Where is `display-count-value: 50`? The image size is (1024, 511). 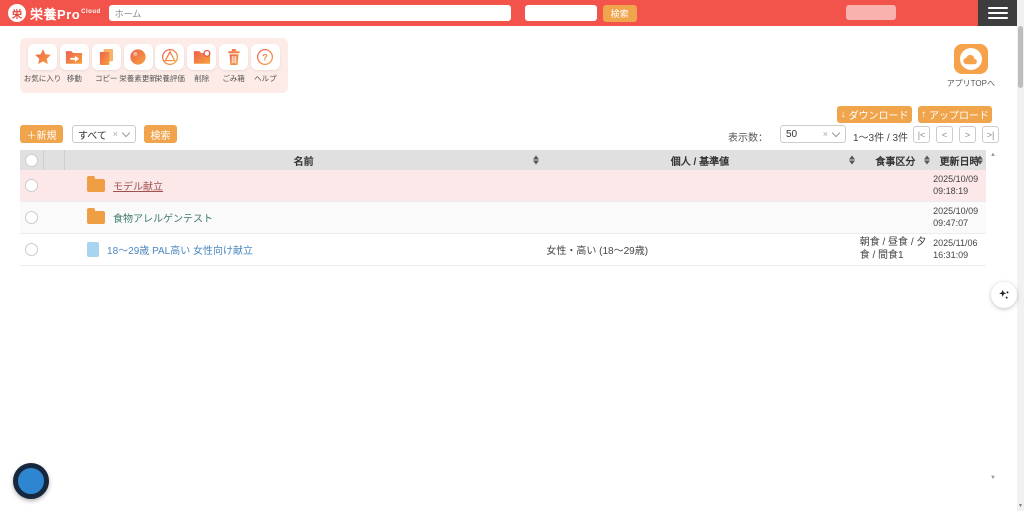 display-count-value: 50 is located at coordinates (792, 134).